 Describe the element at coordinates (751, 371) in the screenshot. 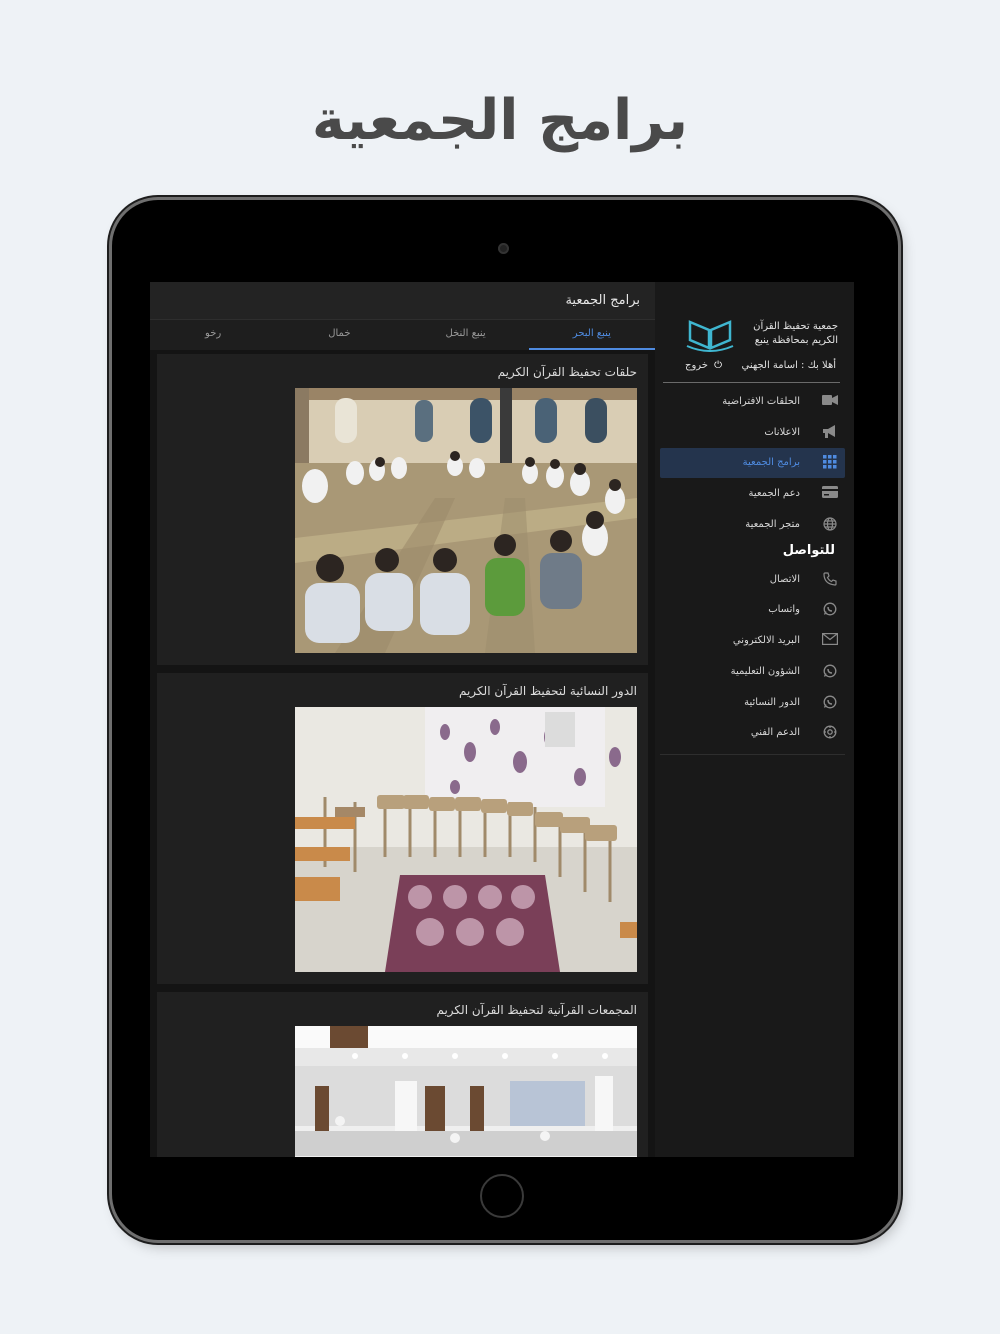

I see `user-row: أهلا بك : اسامة الجهني ⏻ خروج` at that location.